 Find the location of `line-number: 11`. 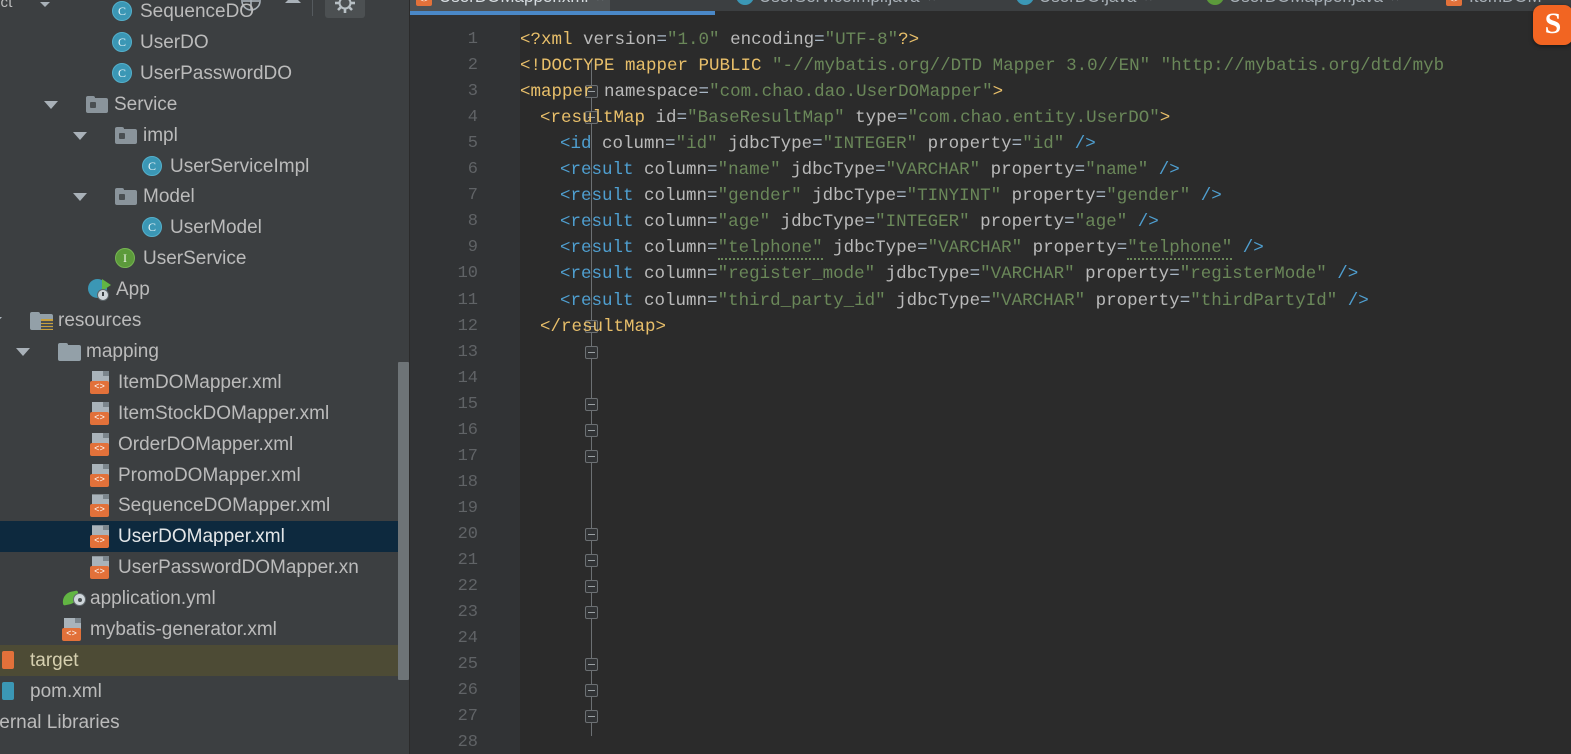

line-number: 11 is located at coordinates (467, 300).